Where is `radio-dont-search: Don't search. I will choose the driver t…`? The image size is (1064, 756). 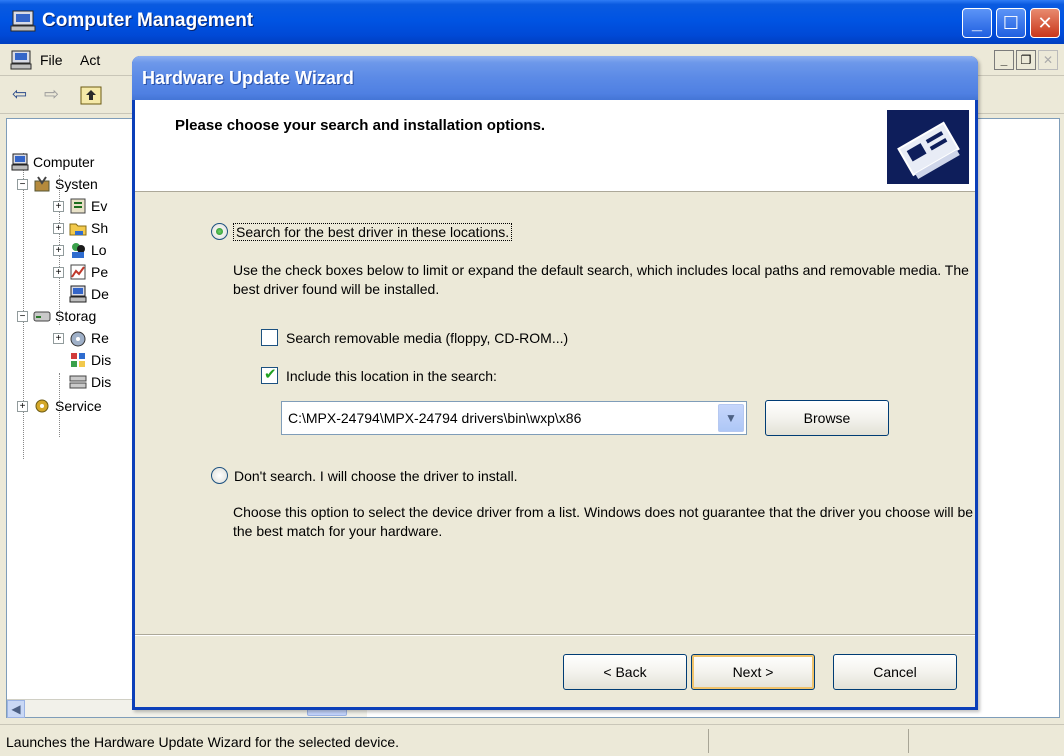
radio-dont-search: Don't search. I will choose the driver t… is located at coordinates (364, 475).